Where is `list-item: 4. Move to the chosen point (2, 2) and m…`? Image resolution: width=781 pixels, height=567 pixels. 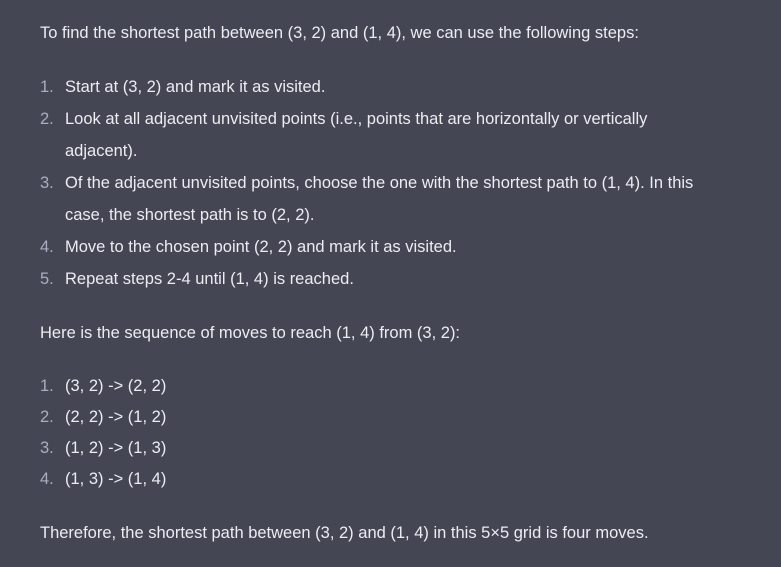 list-item: 4. Move to the chosen point (2, 2) and m… is located at coordinates (390, 247).